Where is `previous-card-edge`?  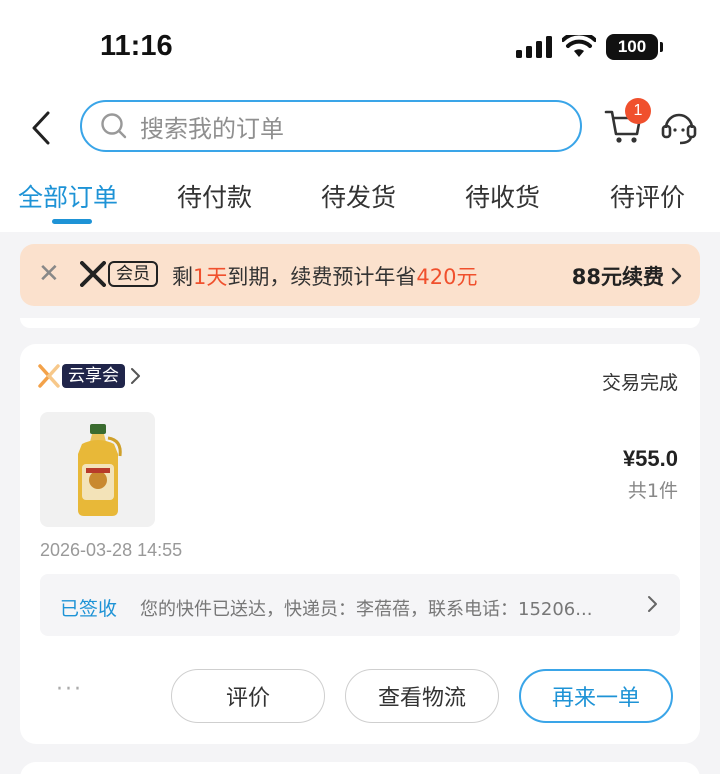 previous-card-edge is located at coordinates (360, 323).